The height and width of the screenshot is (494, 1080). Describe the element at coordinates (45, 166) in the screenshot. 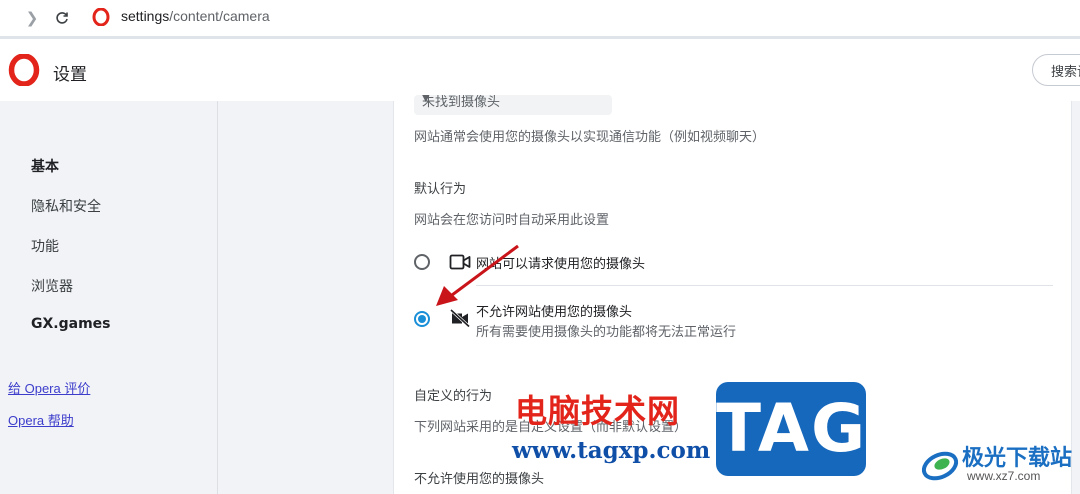

I see `sidebar-item-basic: 基本` at that location.